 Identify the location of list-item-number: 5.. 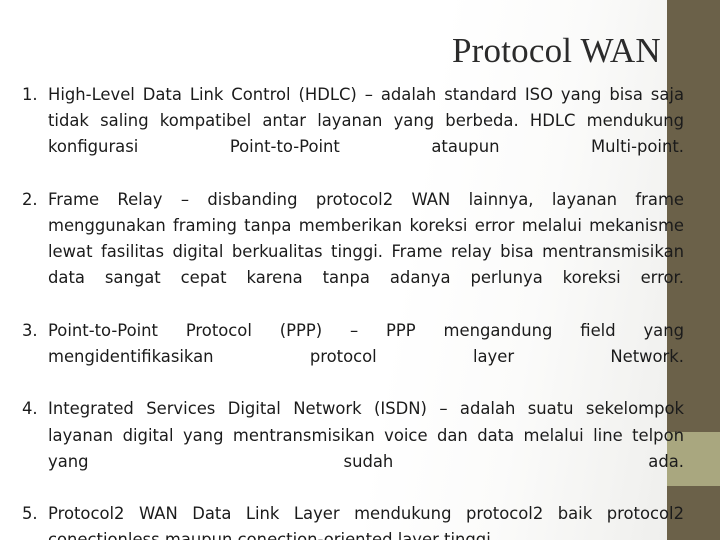
(30, 514).